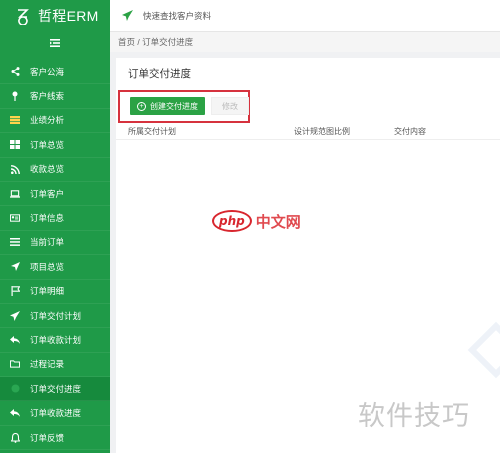  Describe the element at coordinates (47, 437) in the screenshot. I see `sidebar-item-label: 订单反馈` at that location.